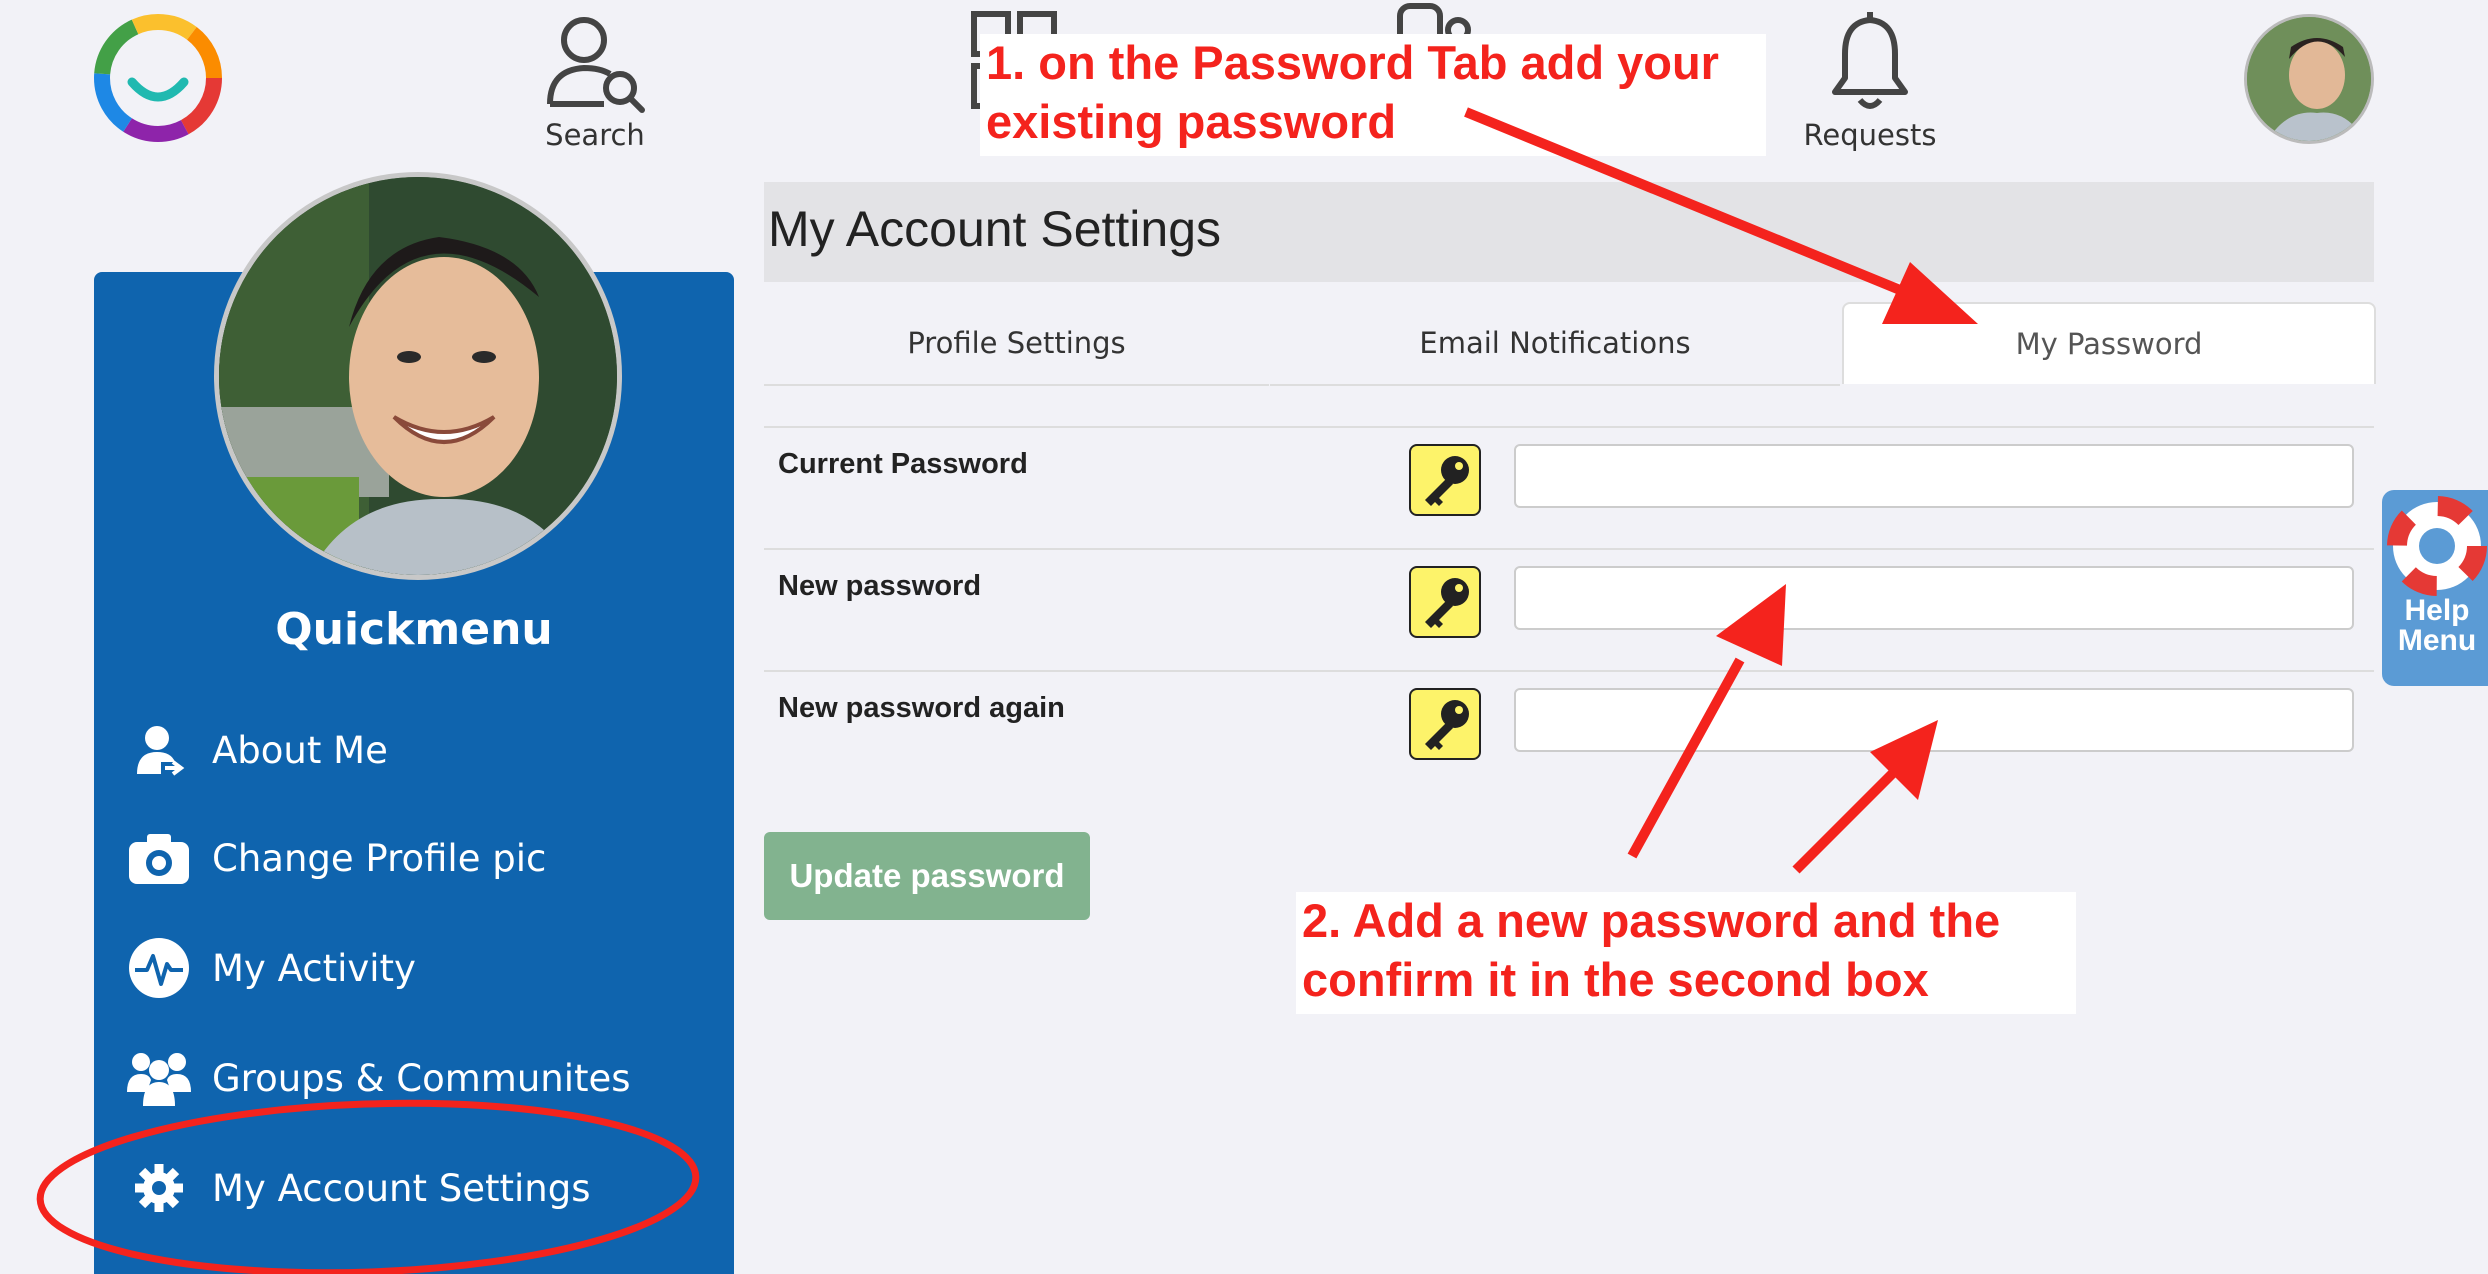 This screenshot has width=2488, height=1274. What do you see at coordinates (159, 750) in the screenshot?
I see `user-icon` at bounding box center [159, 750].